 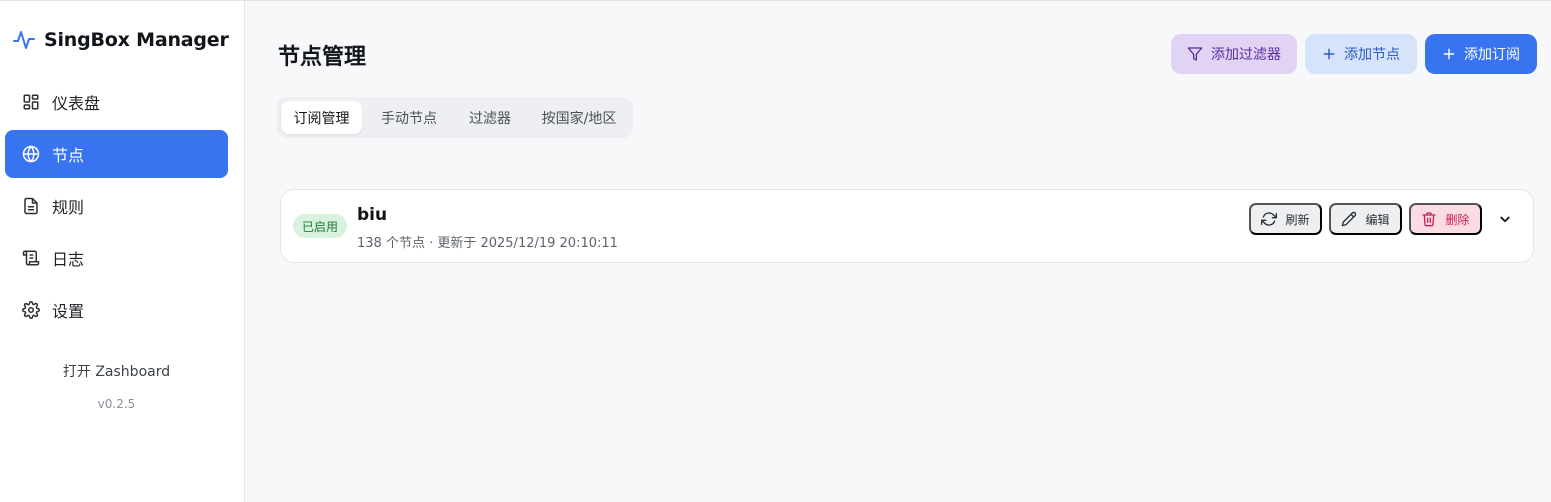 What do you see at coordinates (31, 102) in the screenshot?
I see `dashboard-grid-icon` at bounding box center [31, 102].